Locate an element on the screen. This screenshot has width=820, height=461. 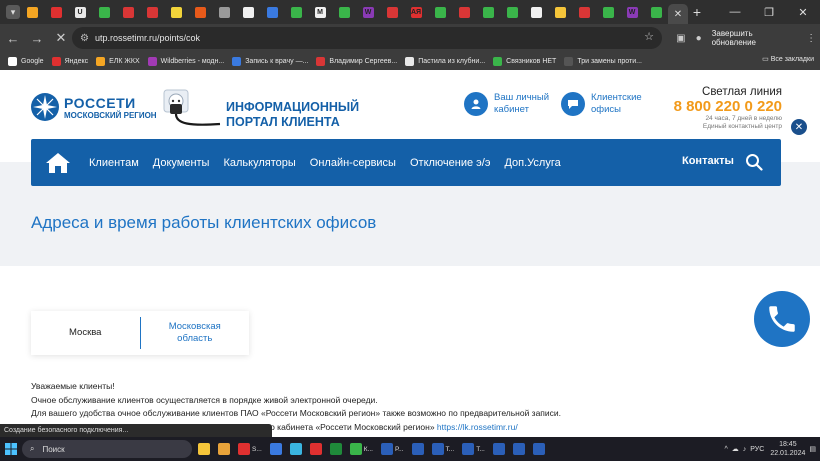
address-bar: ⚙ utp.rossetimr.ru/points/cok ☆ is located at coordinates (367, 38).